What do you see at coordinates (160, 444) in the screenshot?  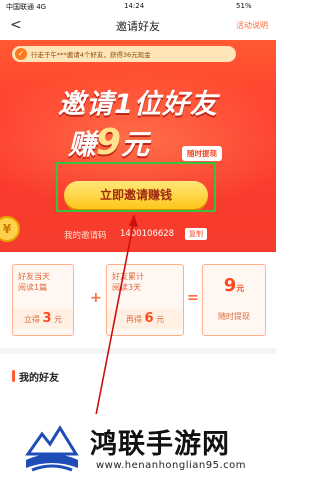 I see `watermark-title: 鸿联手游网` at bounding box center [160, 444].